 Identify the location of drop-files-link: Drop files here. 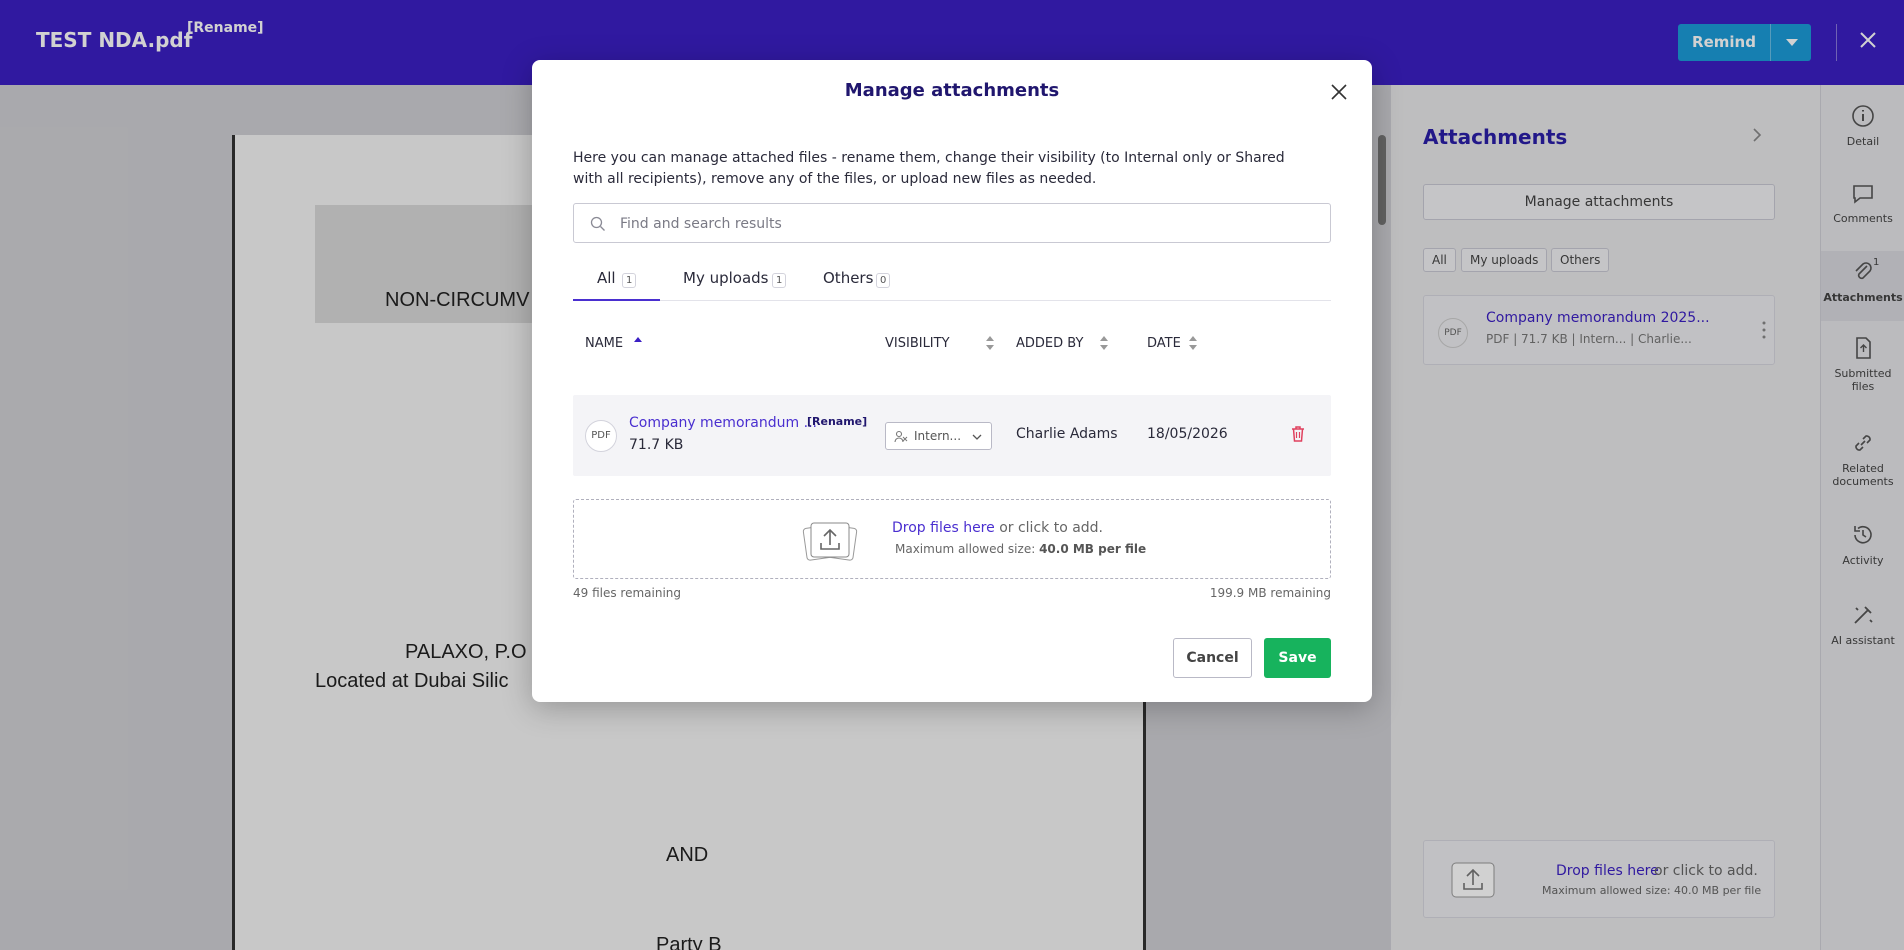
(943, 528).